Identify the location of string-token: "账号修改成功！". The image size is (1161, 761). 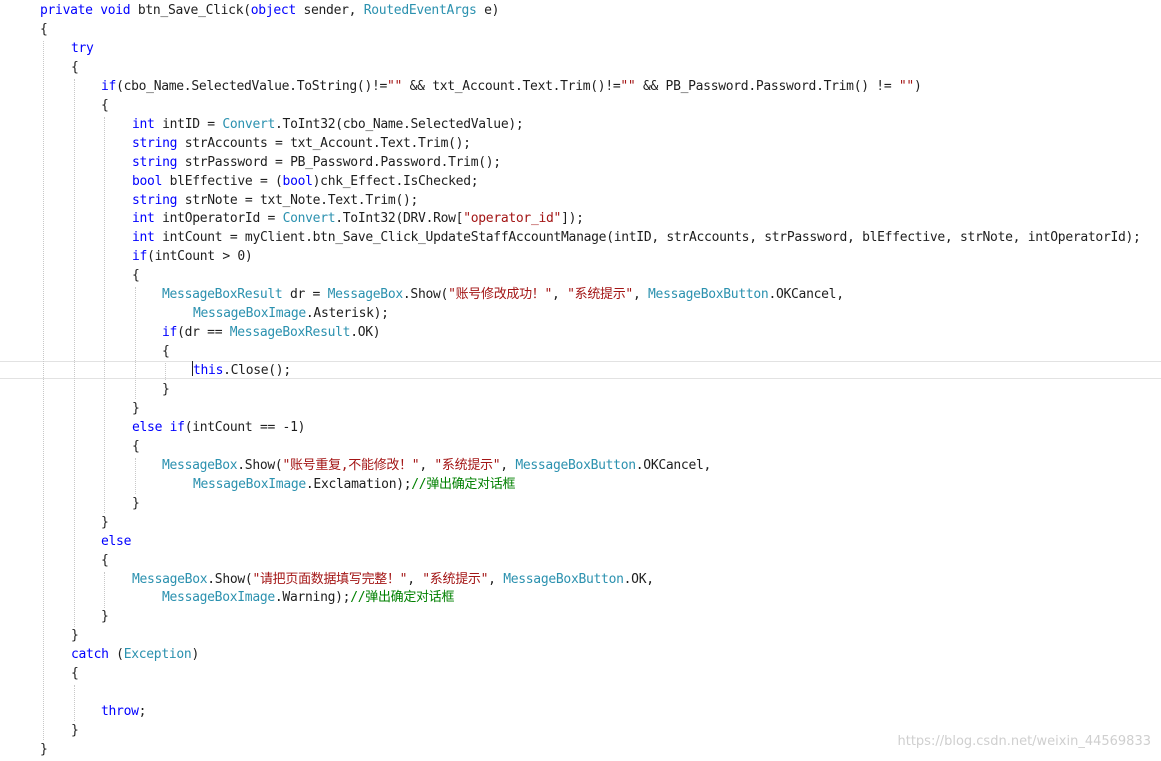
(500, 294).